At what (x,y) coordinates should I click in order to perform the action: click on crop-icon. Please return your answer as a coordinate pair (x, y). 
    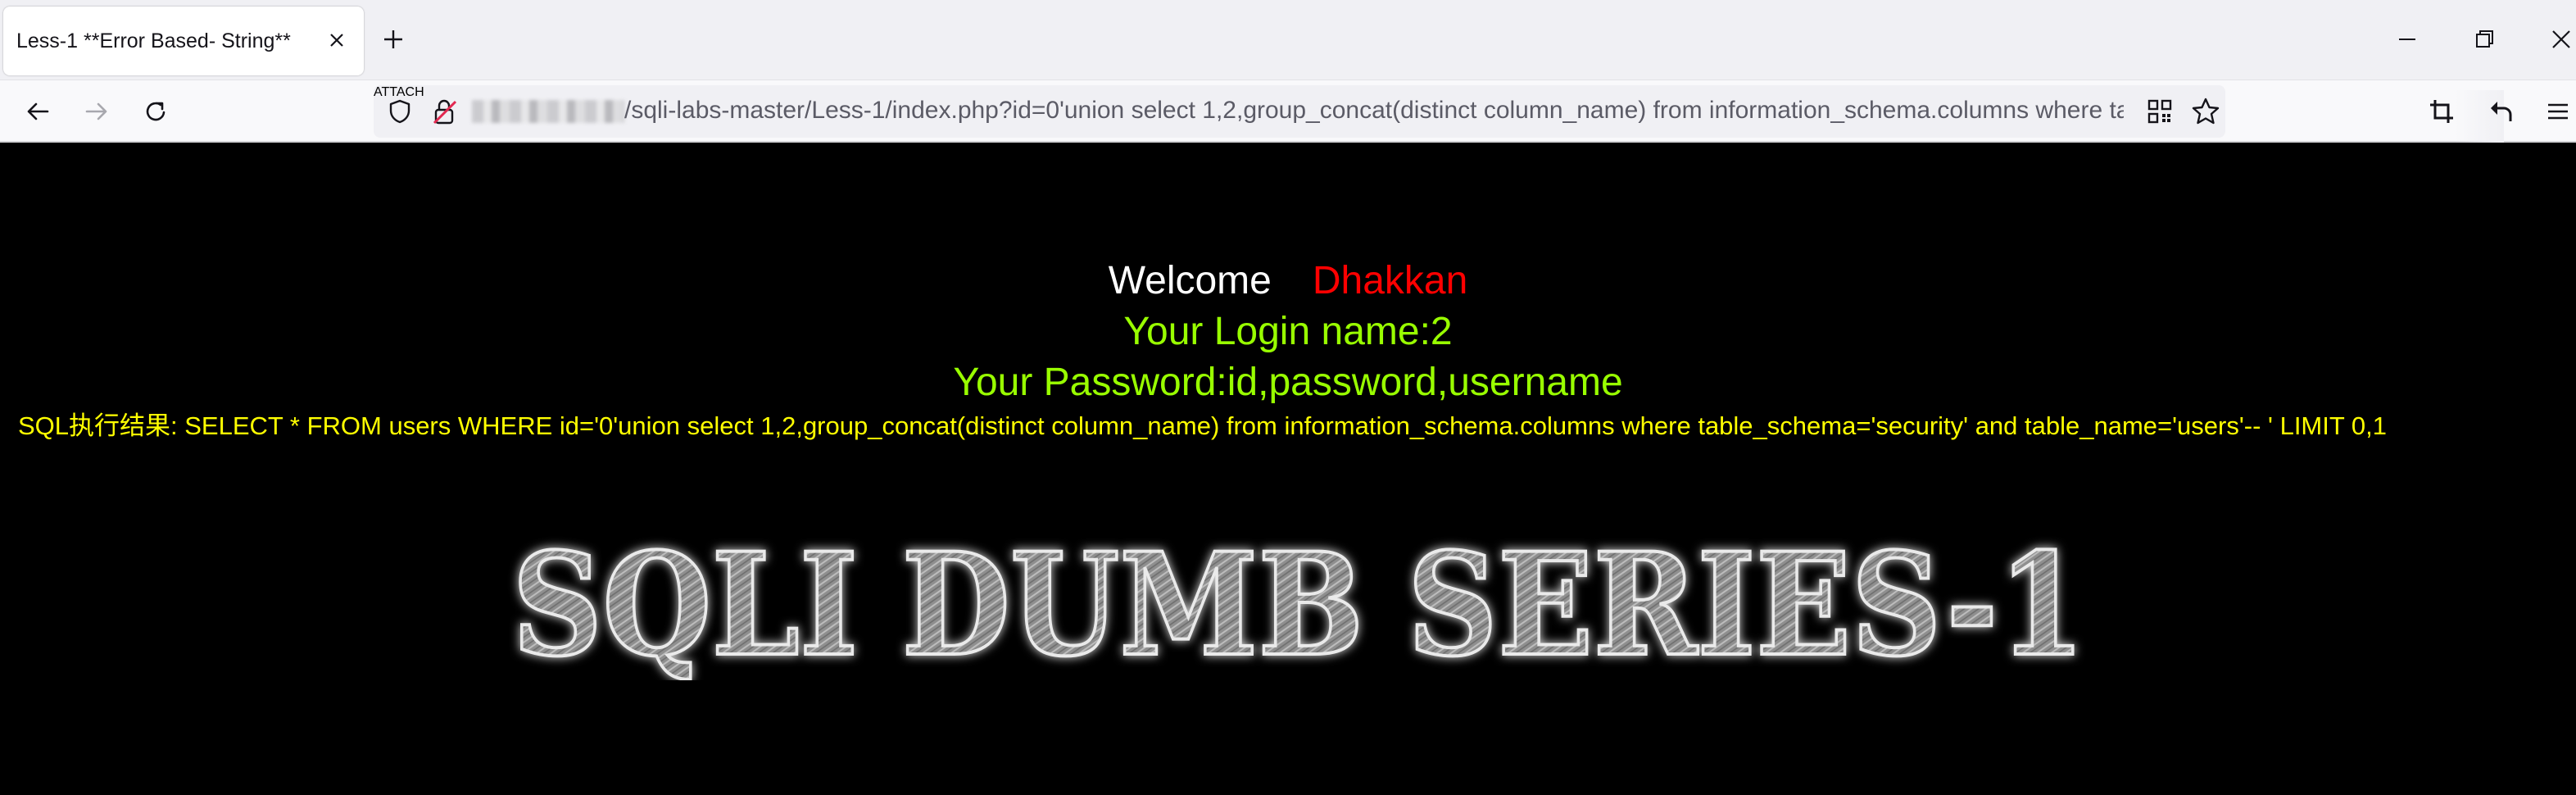
    Looking at the image, I should click on (2441, 111).